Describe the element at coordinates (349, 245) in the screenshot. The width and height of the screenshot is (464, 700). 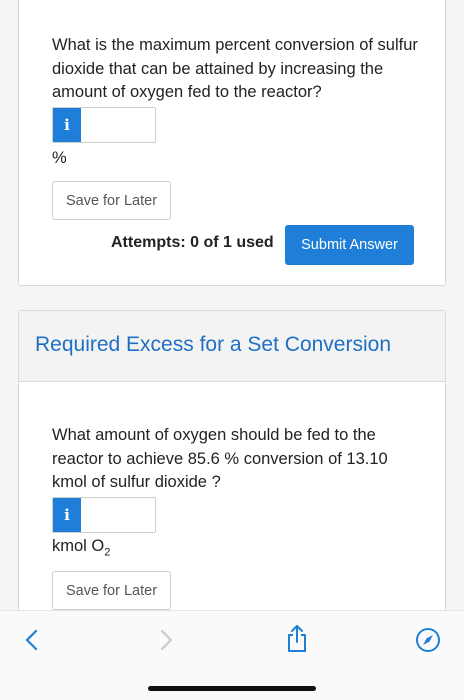
I see `submit-answer-button: Submit Answer` at that location.